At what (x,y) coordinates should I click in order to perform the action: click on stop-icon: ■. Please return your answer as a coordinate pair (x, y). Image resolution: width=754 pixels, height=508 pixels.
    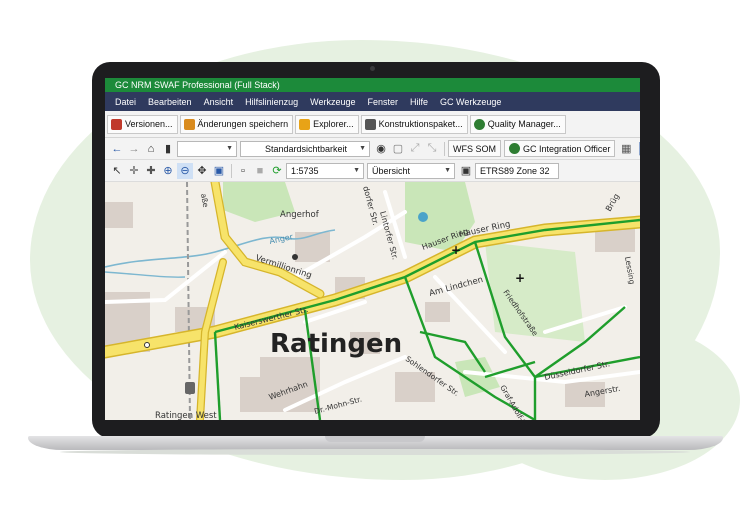
    Looking at the image, I should click on (260, 171).